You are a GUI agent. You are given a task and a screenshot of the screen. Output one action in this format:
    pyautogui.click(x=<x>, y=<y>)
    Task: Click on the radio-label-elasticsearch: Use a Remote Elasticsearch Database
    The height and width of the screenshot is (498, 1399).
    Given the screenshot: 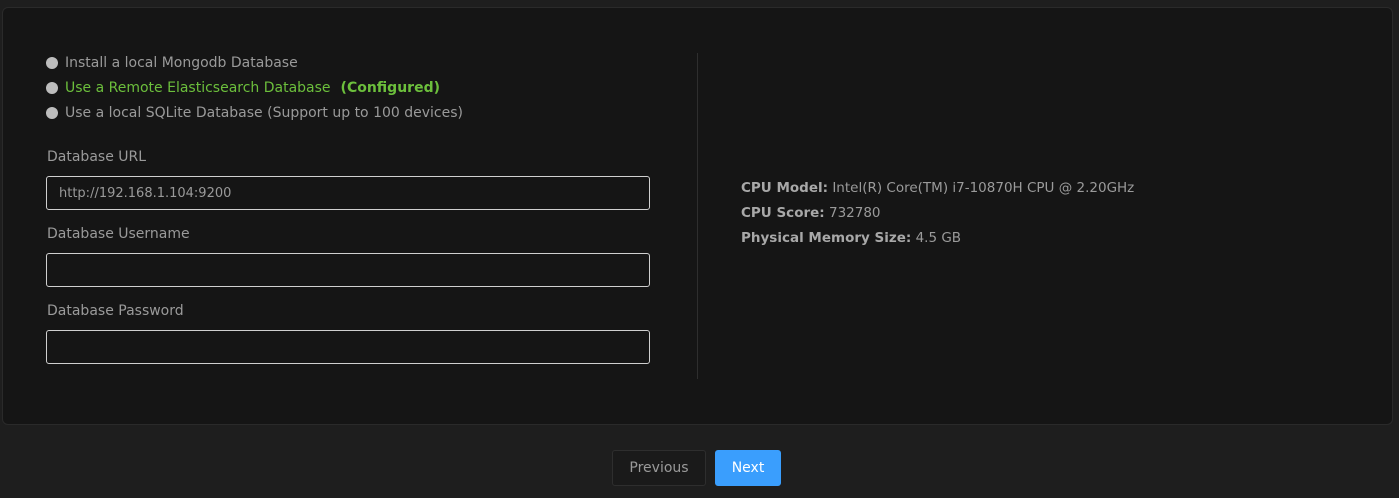 What is the action you would take?
    pyautogui.click(x=198, y=88)
    